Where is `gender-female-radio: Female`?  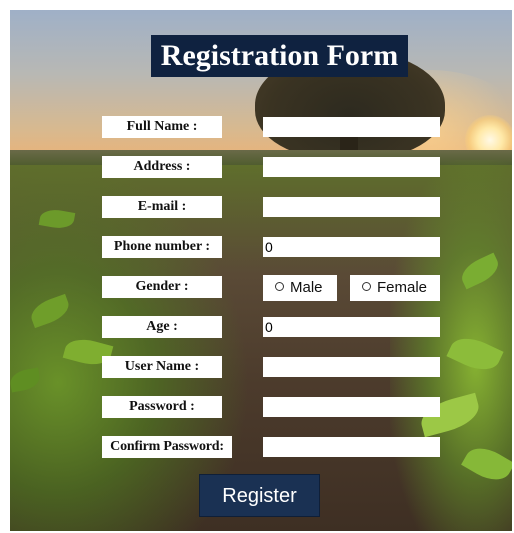 gender-female-radio: Female is located at coordinates (395, 288).